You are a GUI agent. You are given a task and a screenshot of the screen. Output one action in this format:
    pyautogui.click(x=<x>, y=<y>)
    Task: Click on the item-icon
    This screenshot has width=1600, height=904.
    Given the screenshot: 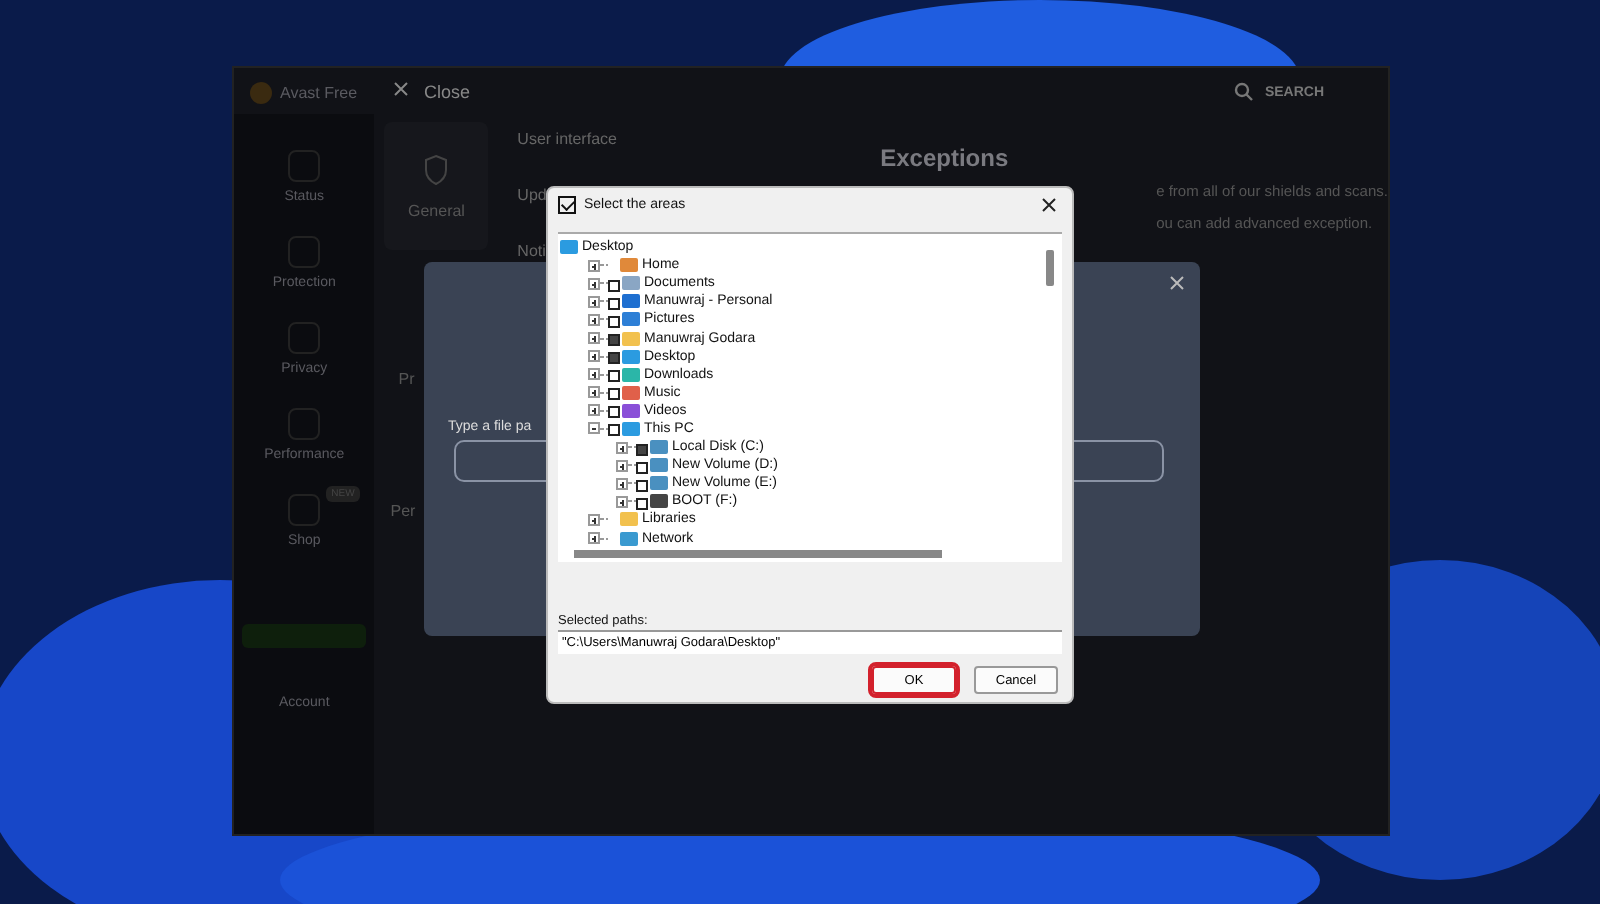 What is the action you would take?
    pyautogui.click(x=569, y=247)
    